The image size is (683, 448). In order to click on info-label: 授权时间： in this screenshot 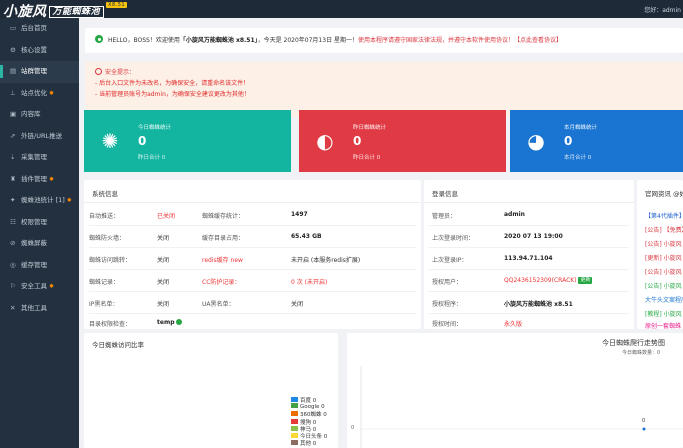, I will do `click(447, 324)`.